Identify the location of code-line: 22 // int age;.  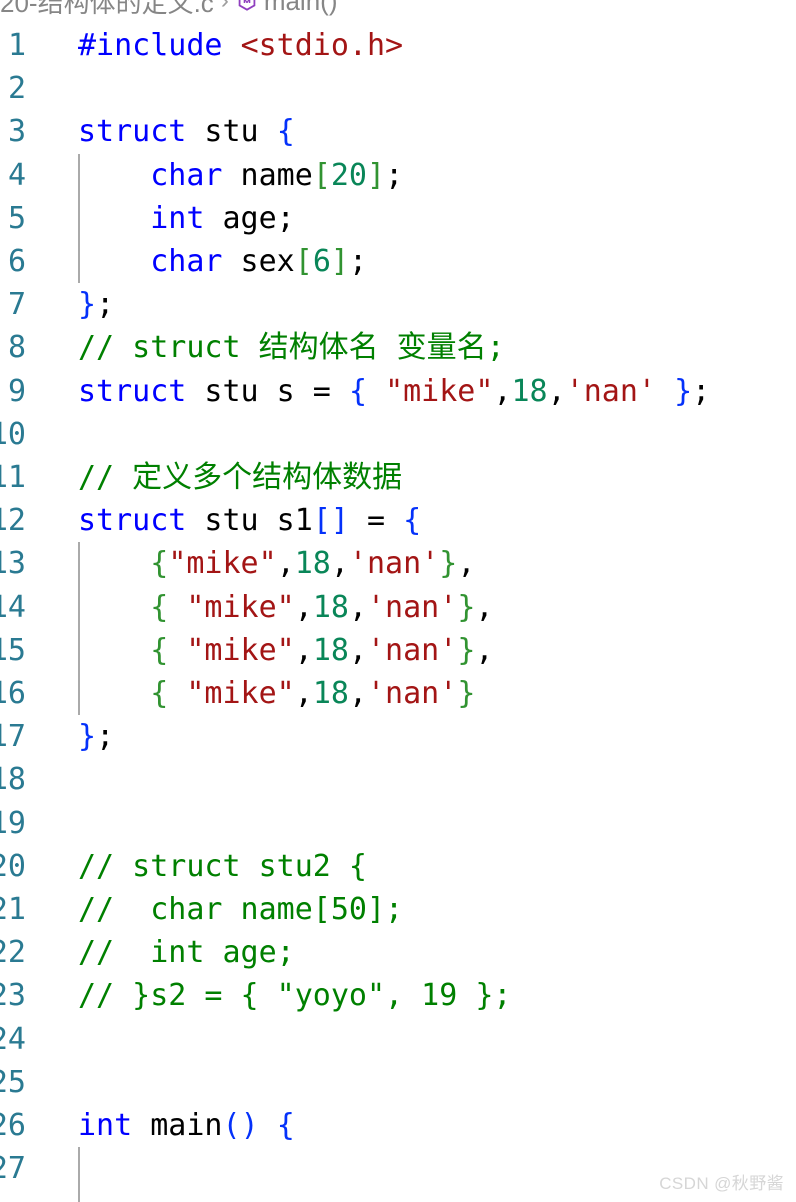
(398, 952).